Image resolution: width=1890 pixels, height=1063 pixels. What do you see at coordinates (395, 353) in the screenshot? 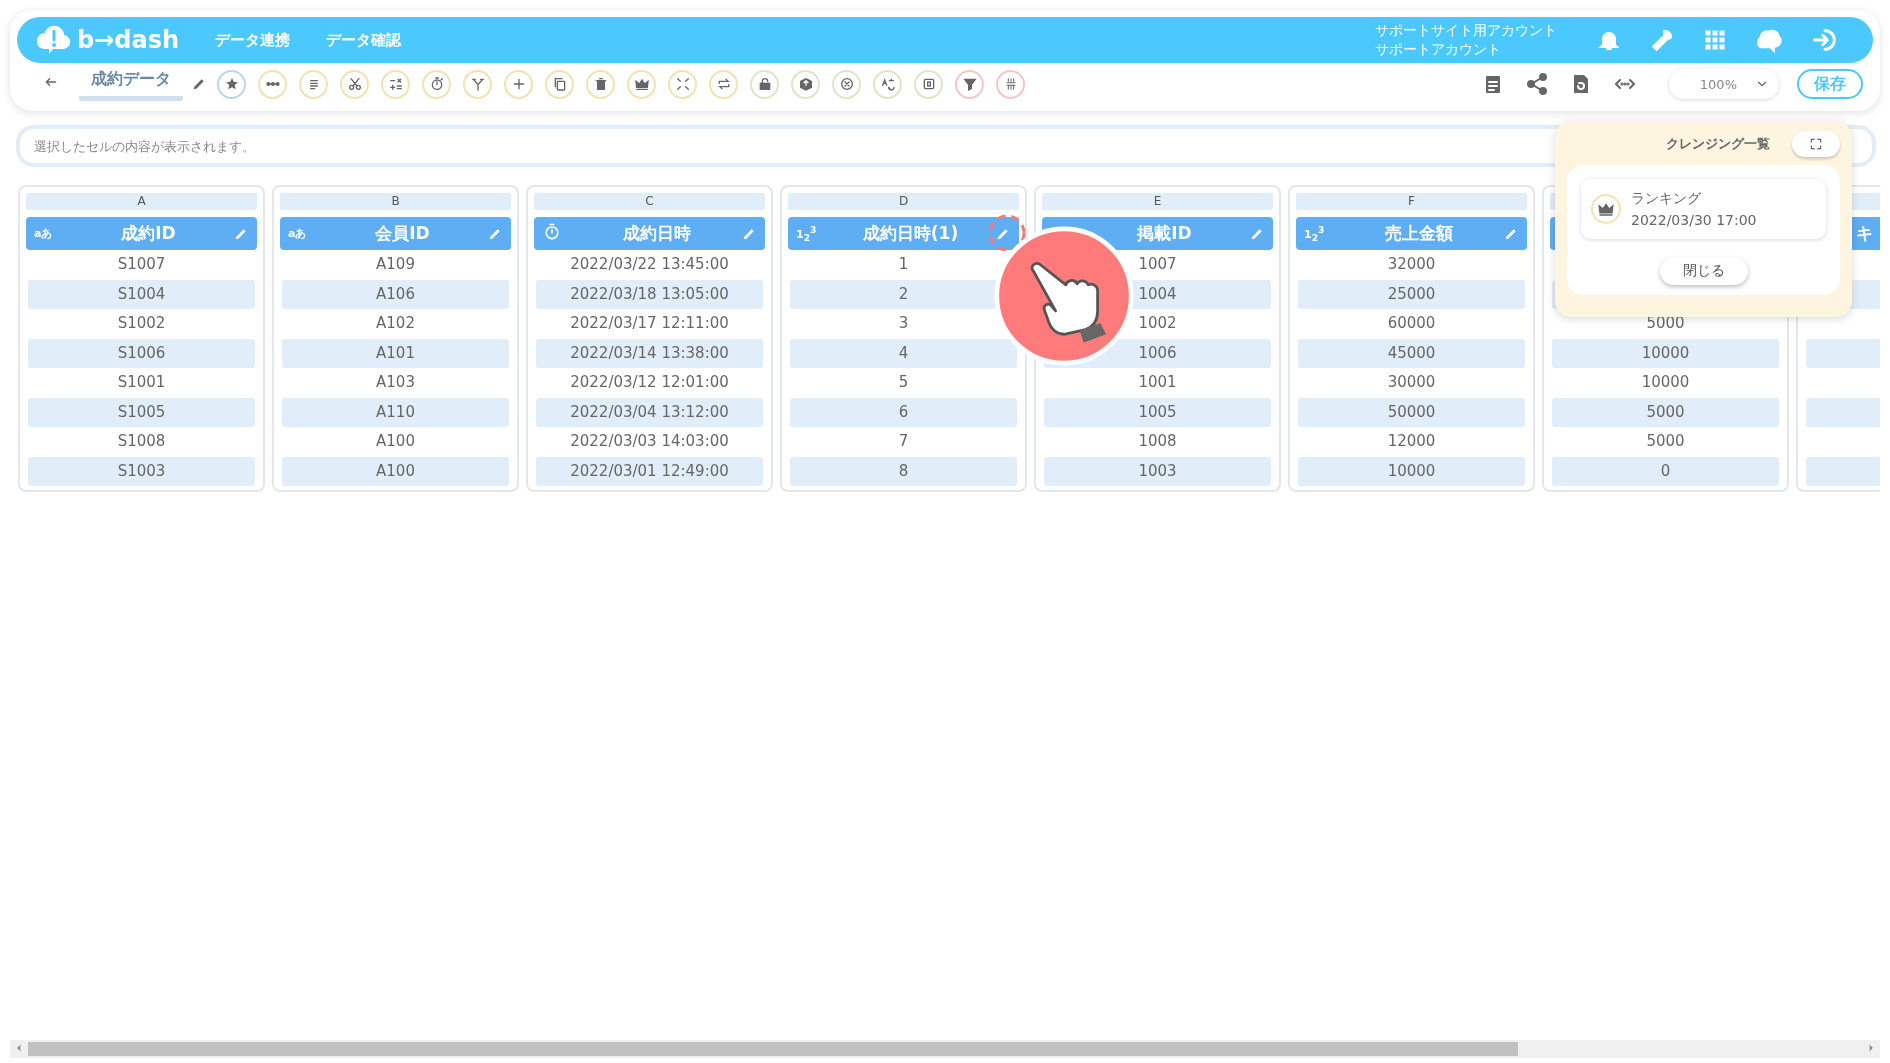
I see `table-cell: A101` at bounding box center [395, 353].